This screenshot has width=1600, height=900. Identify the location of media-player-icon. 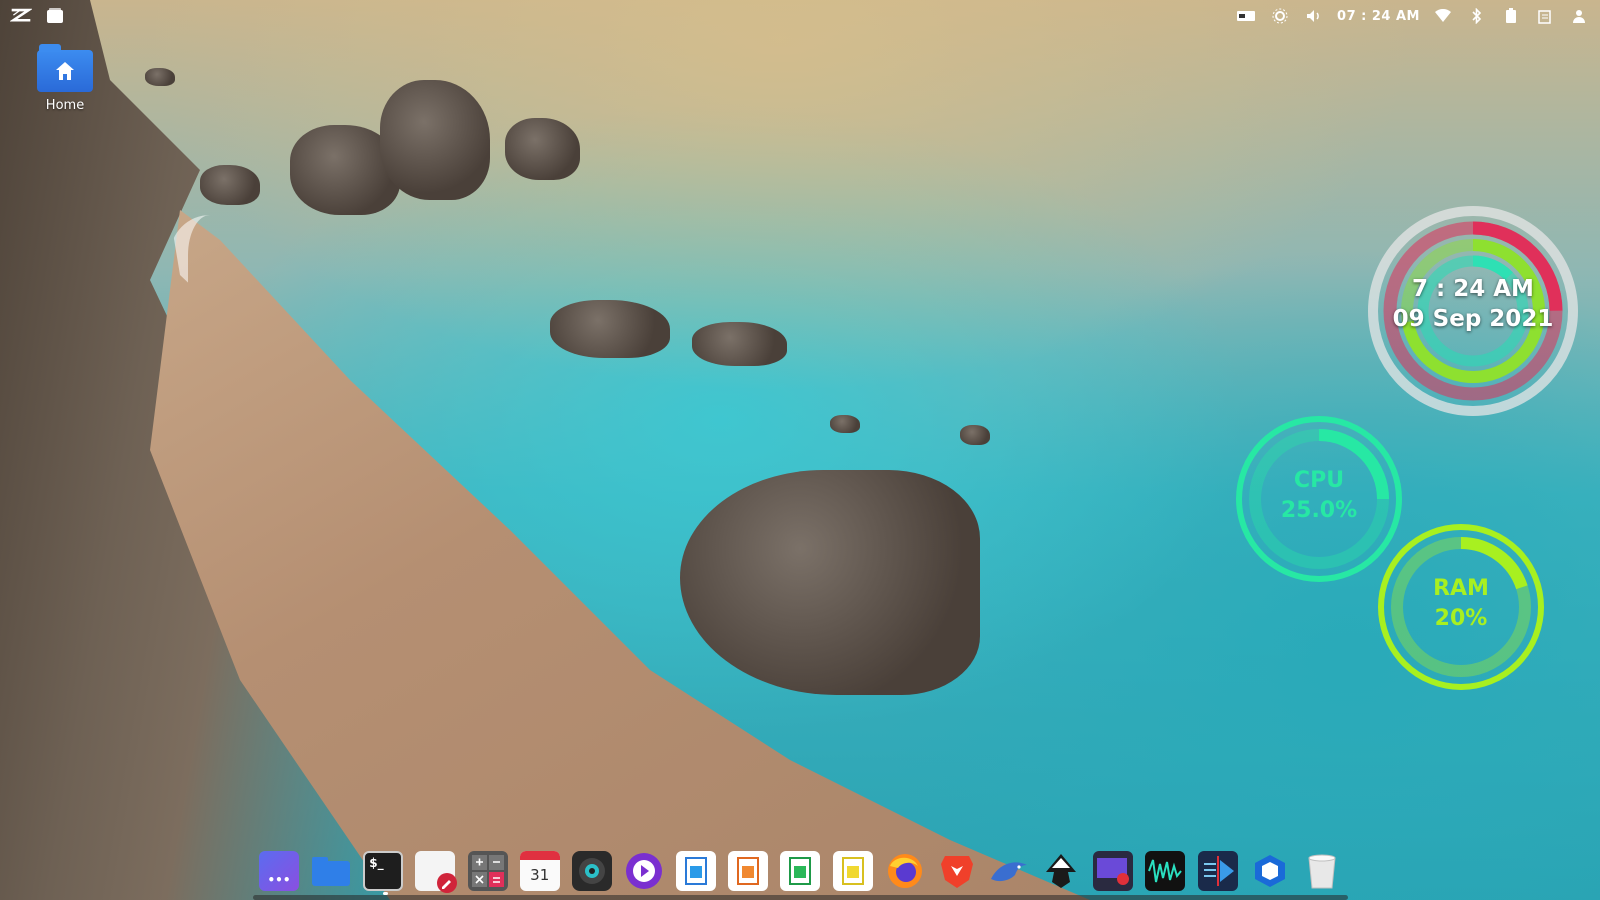
(643, 871).